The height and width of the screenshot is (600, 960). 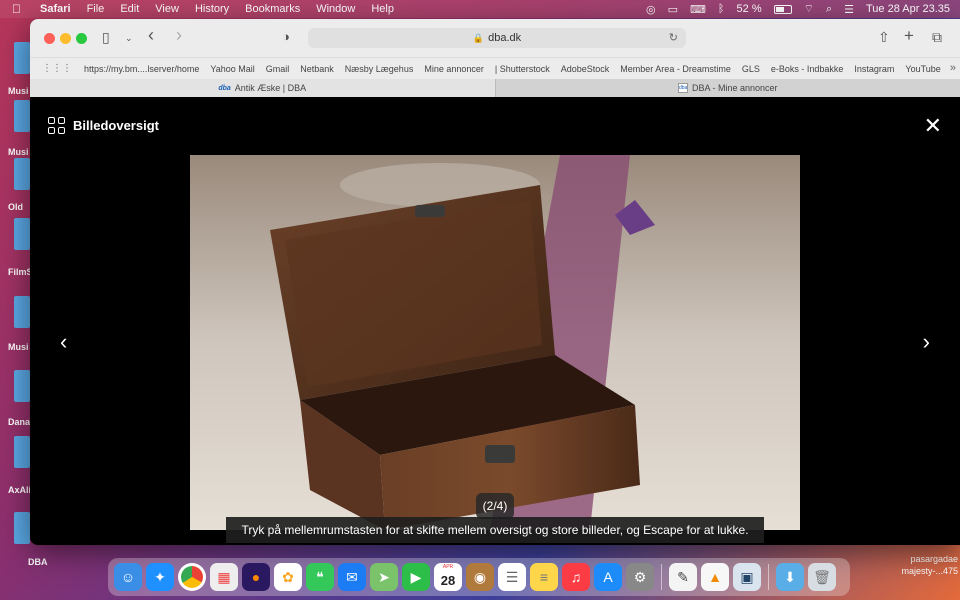 I want to click on menu-window: Window, so click(x=335, y=9).